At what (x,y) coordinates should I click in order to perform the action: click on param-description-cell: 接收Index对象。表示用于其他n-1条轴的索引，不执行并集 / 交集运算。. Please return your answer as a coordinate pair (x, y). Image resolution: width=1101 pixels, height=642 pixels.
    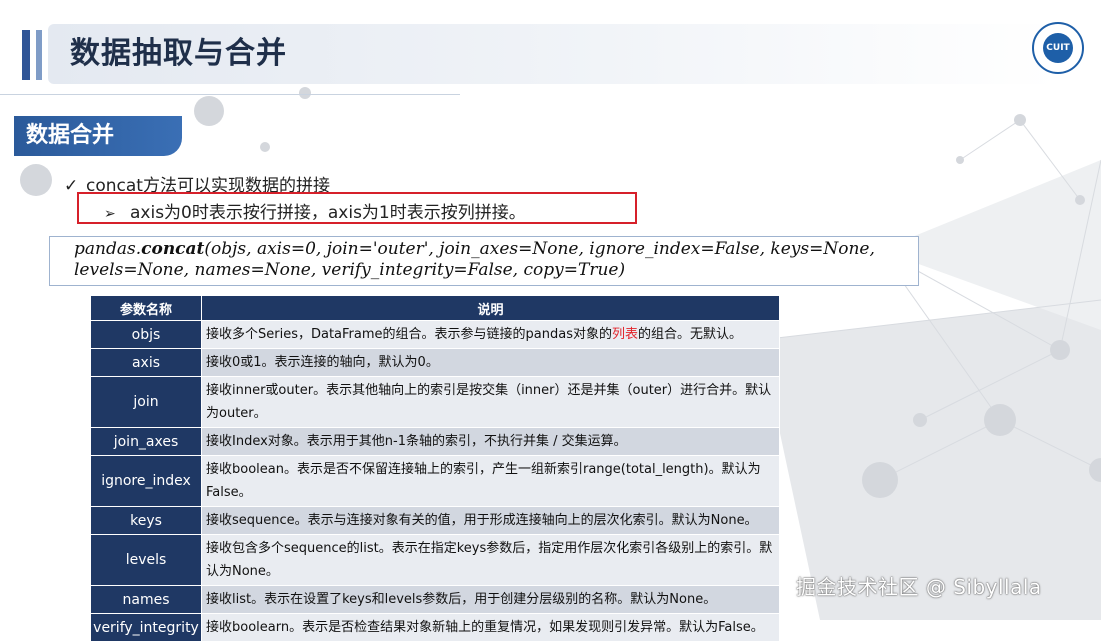
    Looking at the image, I should click on (490, 441).